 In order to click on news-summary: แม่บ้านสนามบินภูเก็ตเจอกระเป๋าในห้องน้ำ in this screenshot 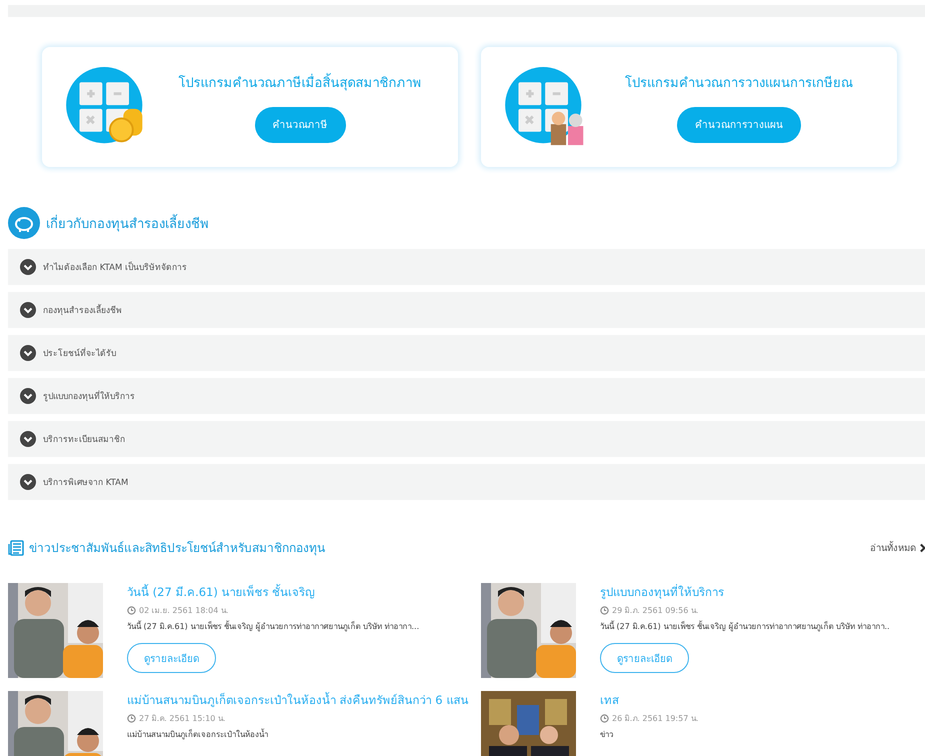, I will do `click(197, 734)`.